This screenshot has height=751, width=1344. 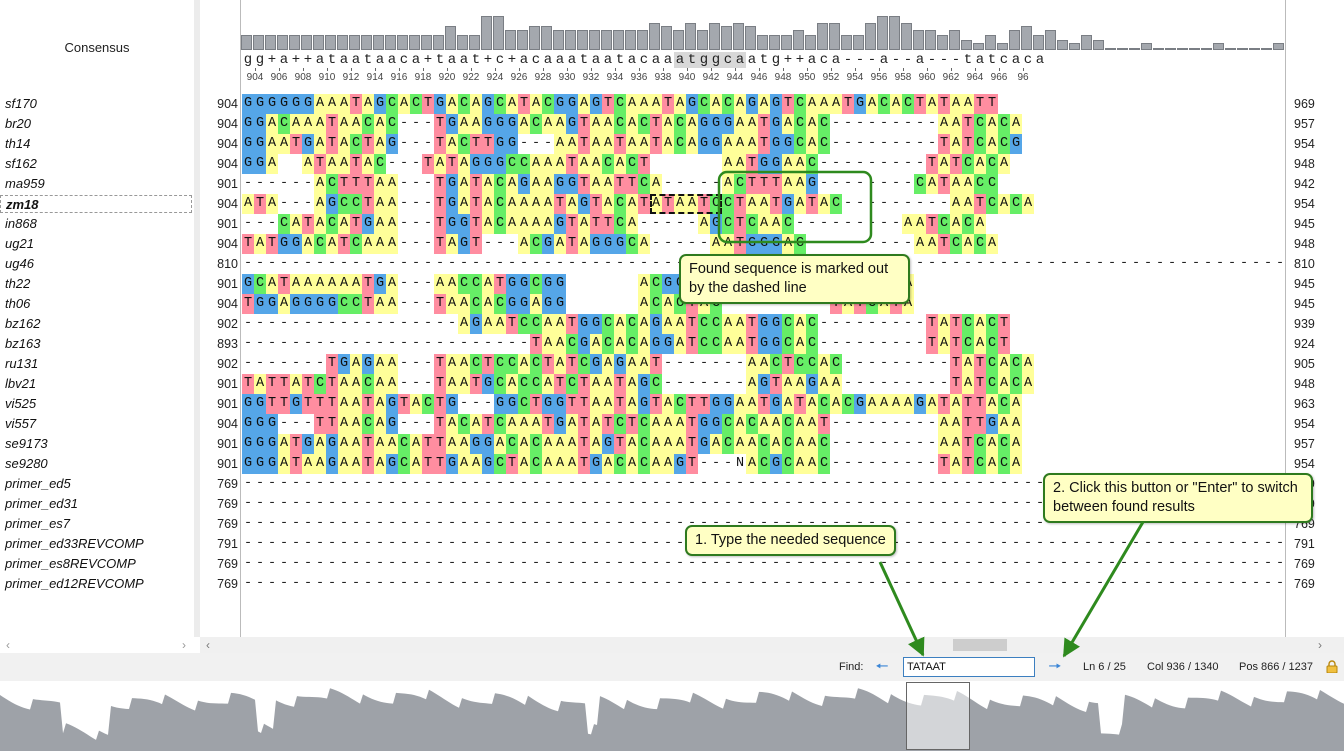 I want to click on sequence-name: th22, so click(x=96, y=284).